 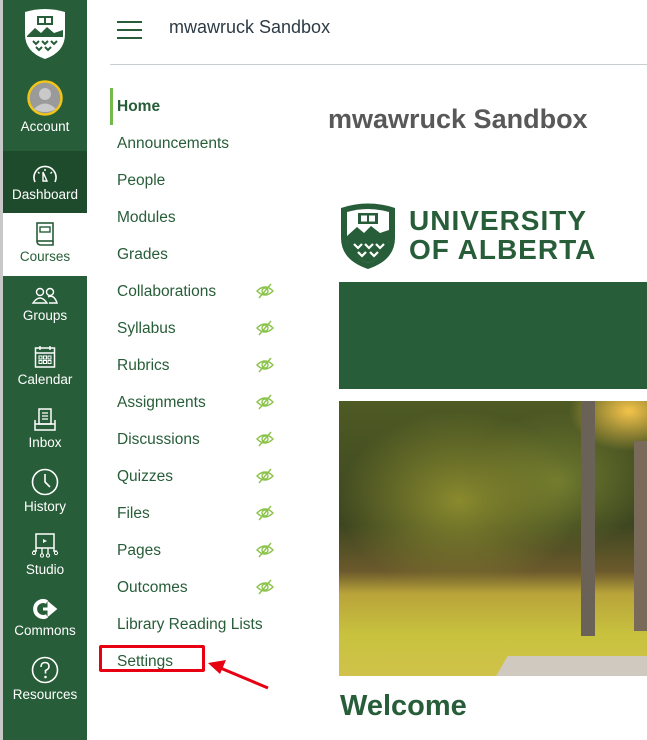 I want to click on course-title: mwawruck Sandbox, so click(x=458, y=119).